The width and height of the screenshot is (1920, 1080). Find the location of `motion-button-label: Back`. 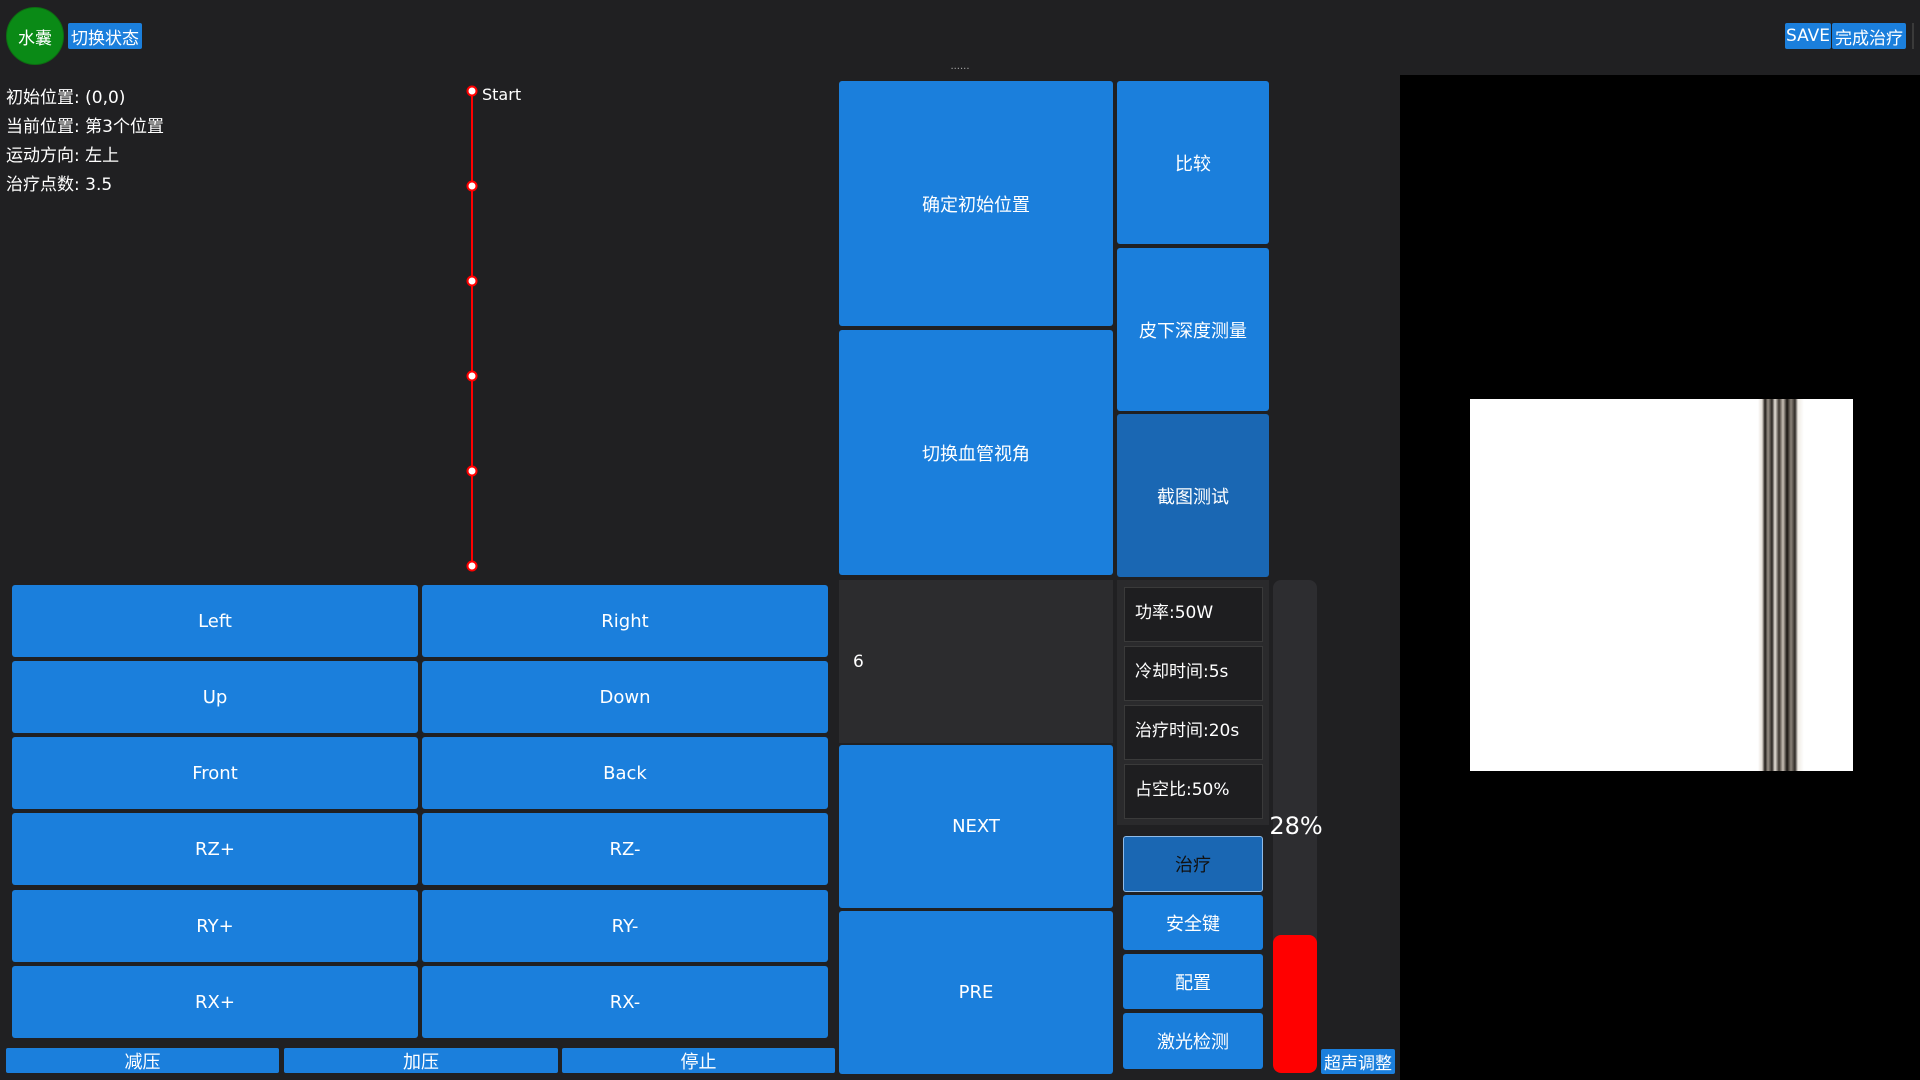

motion-button-label: Back is located at coordinates (625, 773).